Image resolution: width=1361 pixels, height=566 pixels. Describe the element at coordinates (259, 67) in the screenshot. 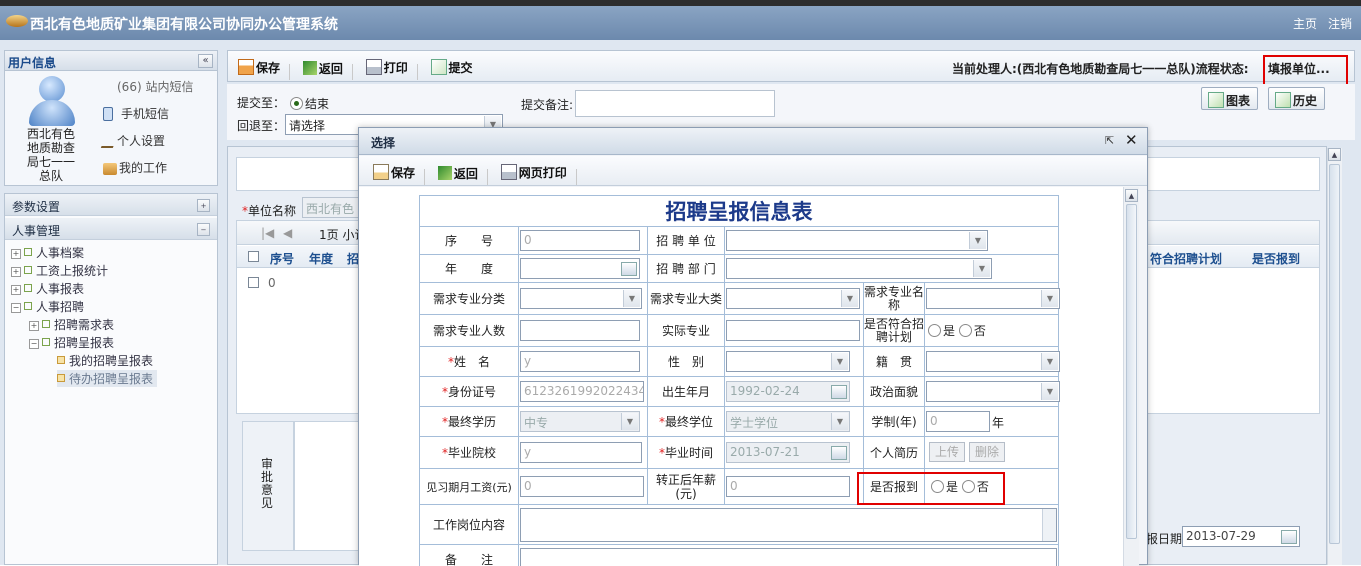

I see `save-button: 保存` at that location.